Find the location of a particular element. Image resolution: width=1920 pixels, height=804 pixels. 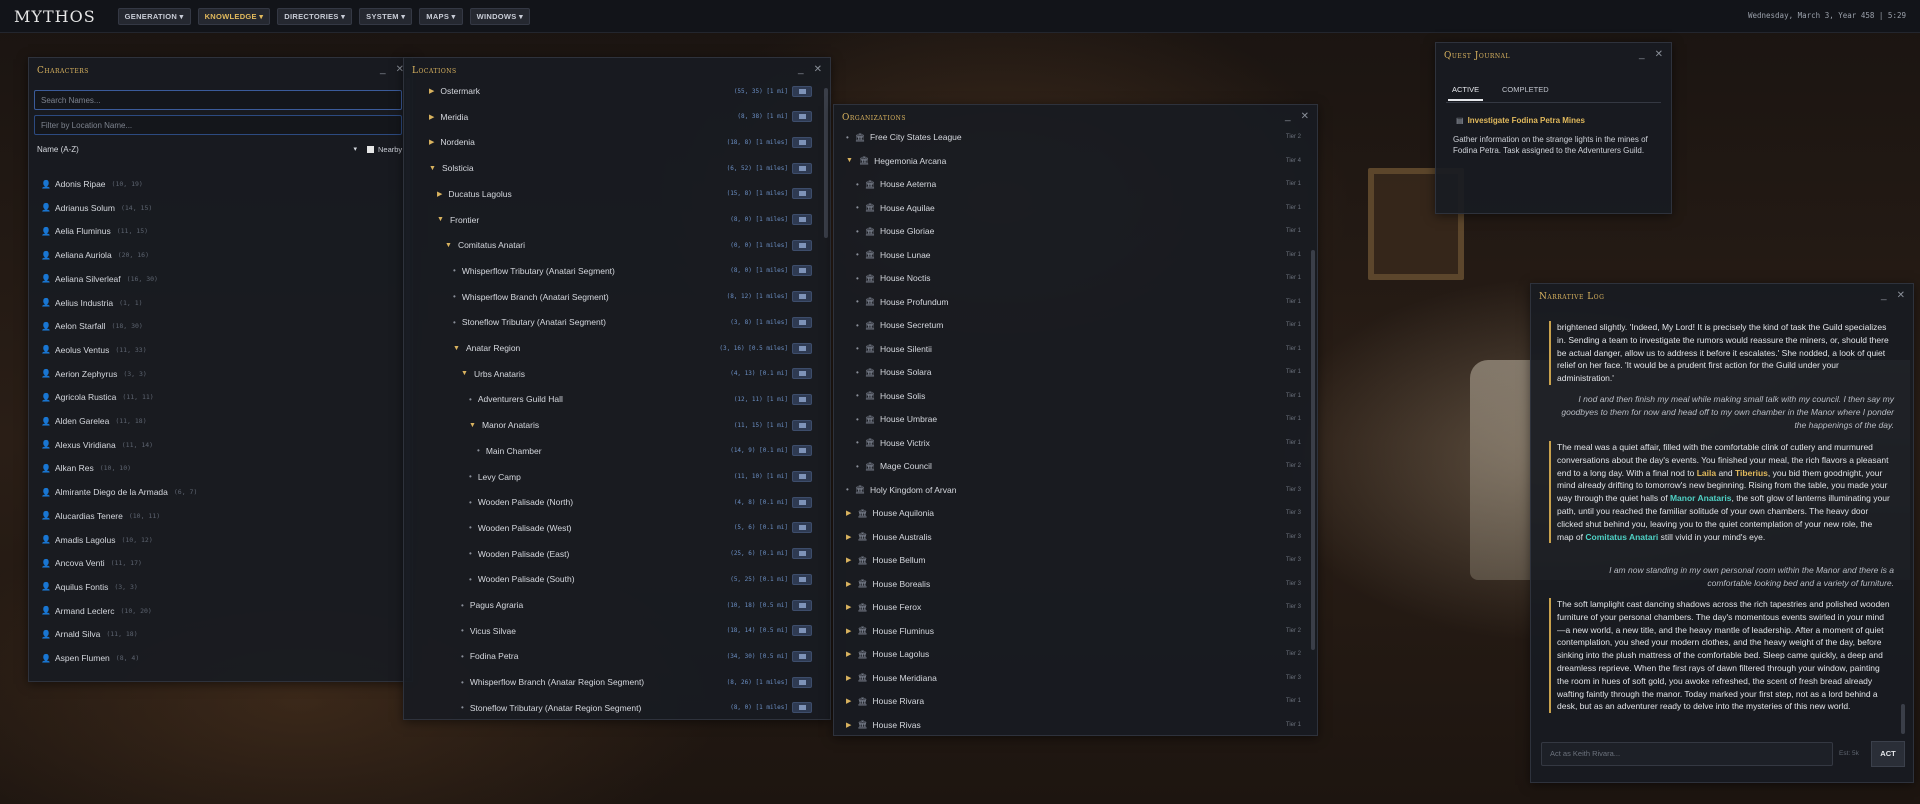

location-row: ▼ Manor Anataris (11, 15) [1 mi] is located at coordinates (617, 425).